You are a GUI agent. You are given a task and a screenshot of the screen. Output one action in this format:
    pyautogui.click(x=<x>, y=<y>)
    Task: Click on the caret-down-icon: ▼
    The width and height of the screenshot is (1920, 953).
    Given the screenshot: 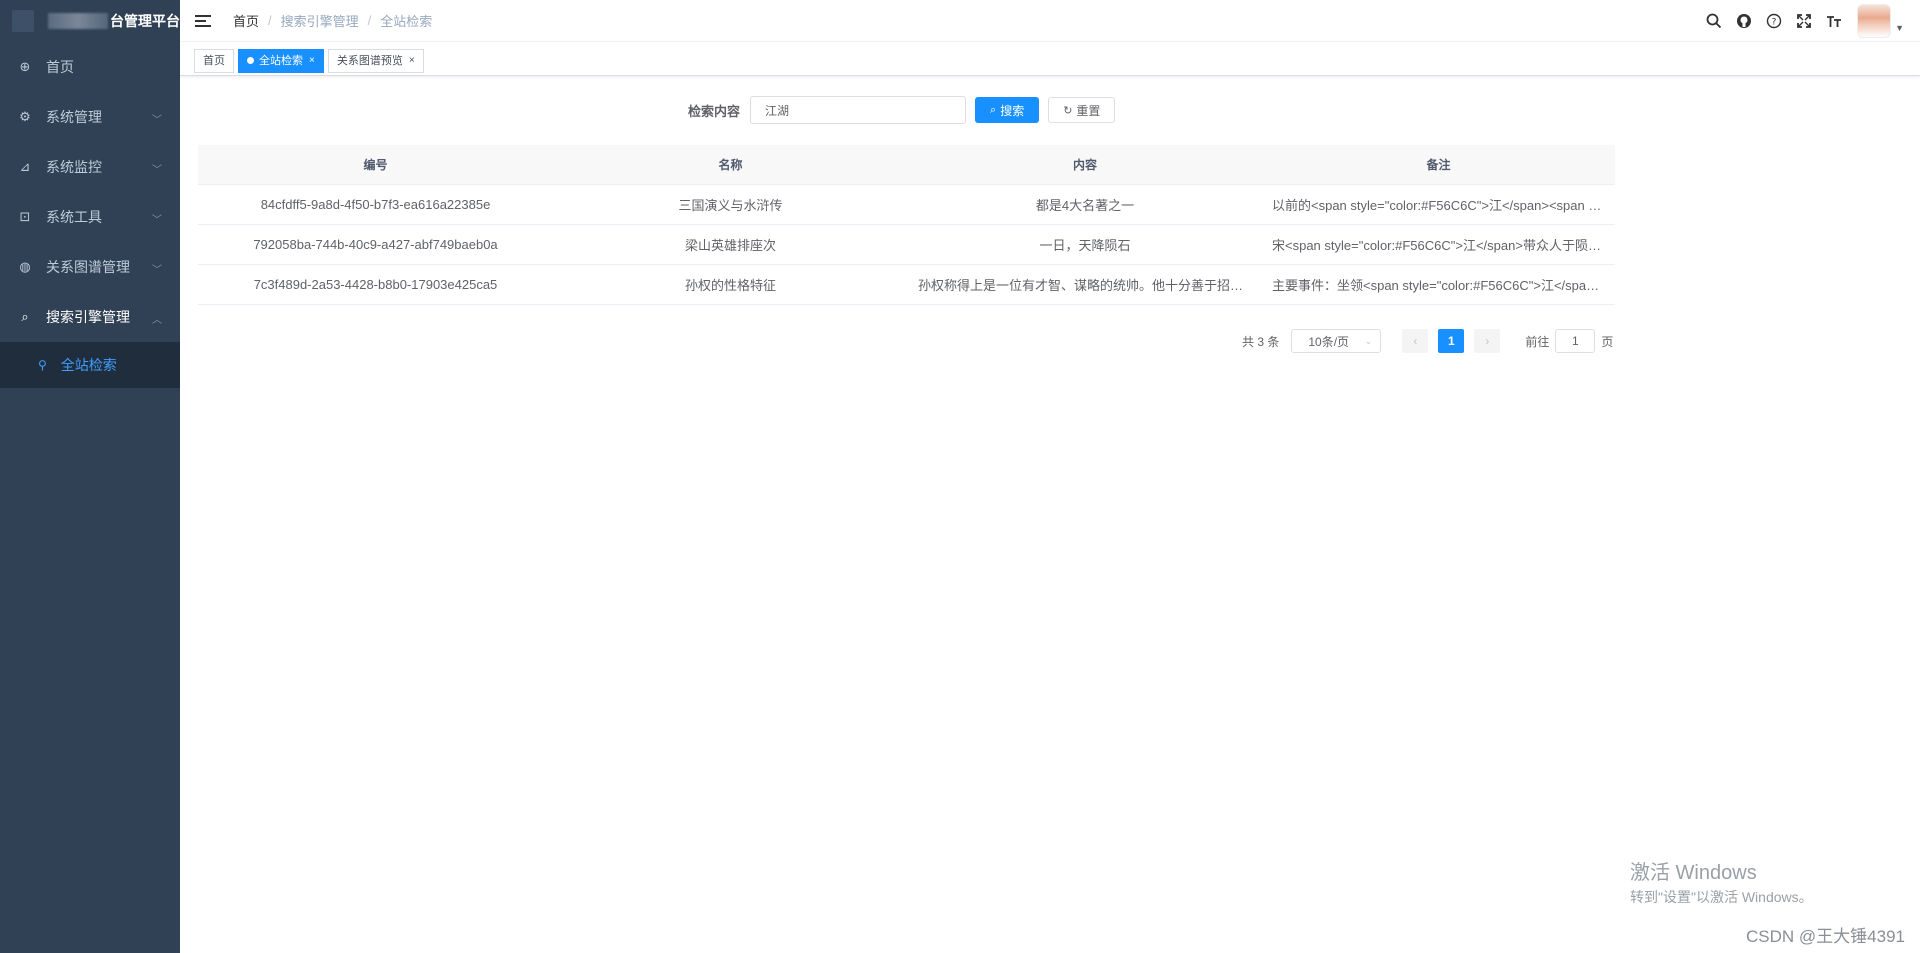 What is the action you would take?
    pyautogui.click(x=1899, y=28)
    